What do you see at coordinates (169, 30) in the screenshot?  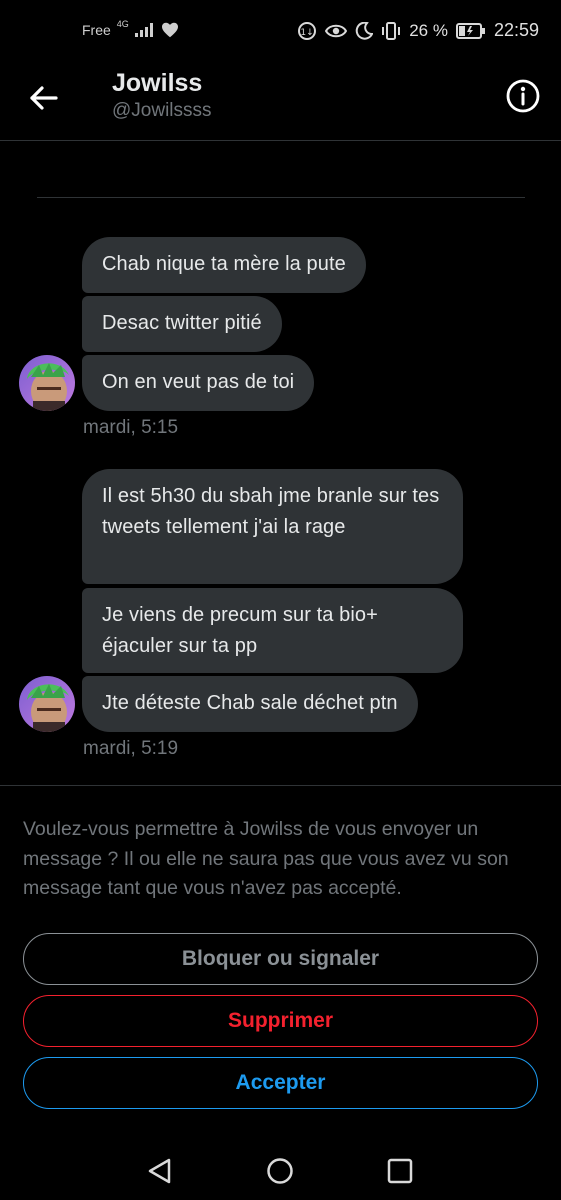 I see `heart-icon` at bounding box center [169, 30].